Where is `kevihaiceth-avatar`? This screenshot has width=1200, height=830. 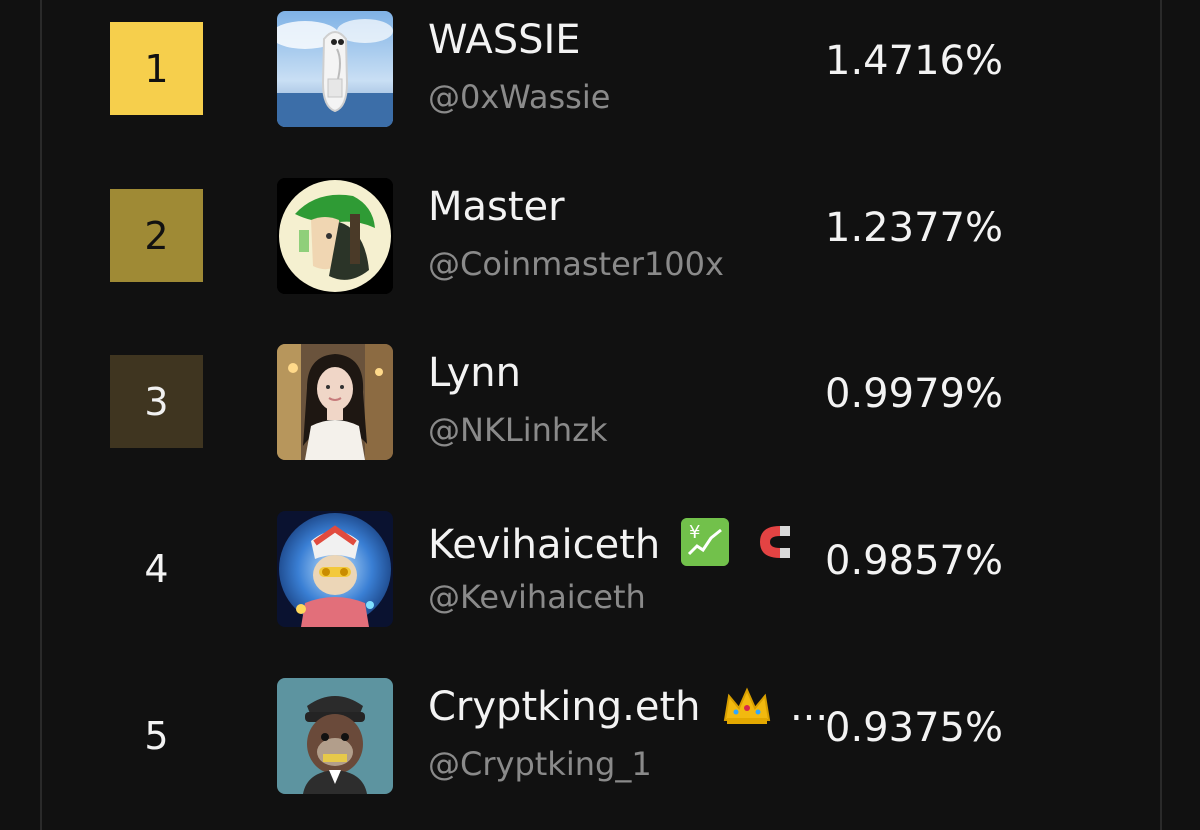
kevihaiceth-avatar is located at coordinates (335, 569).